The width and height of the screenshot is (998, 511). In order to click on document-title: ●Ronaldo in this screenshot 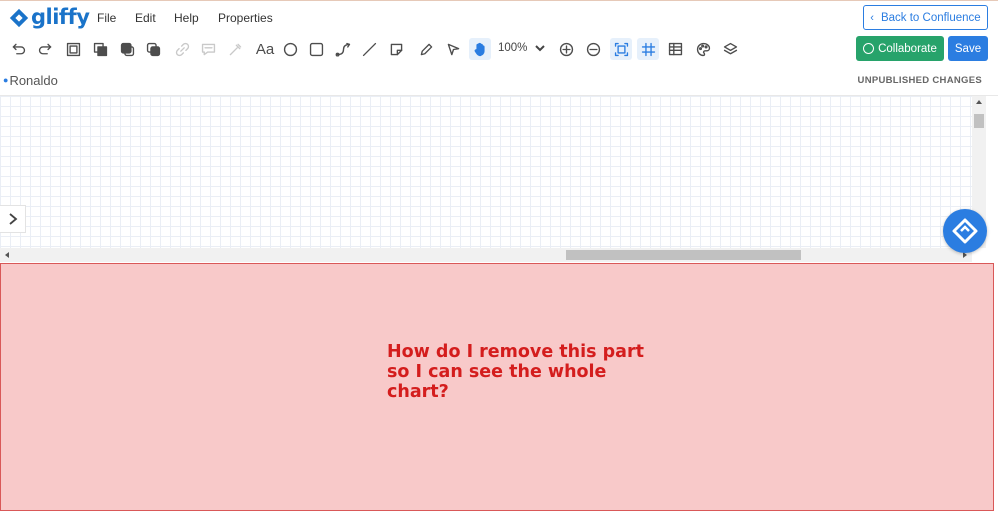, I will do `click(30, 80)`.